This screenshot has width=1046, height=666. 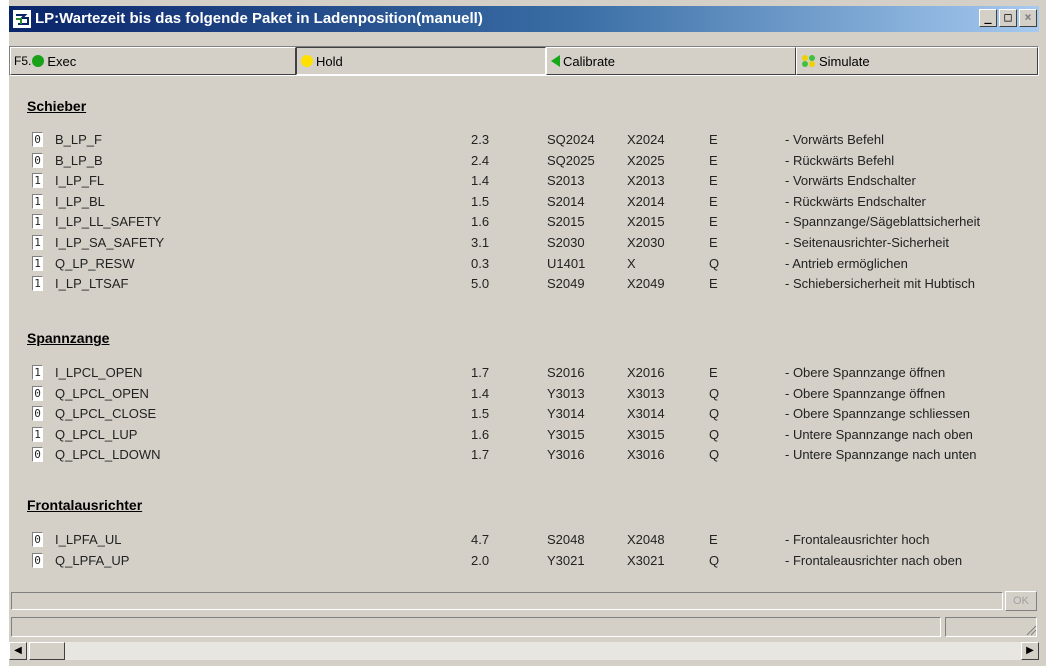 I want to click on simulate-icon, so click(x=808, y=61).